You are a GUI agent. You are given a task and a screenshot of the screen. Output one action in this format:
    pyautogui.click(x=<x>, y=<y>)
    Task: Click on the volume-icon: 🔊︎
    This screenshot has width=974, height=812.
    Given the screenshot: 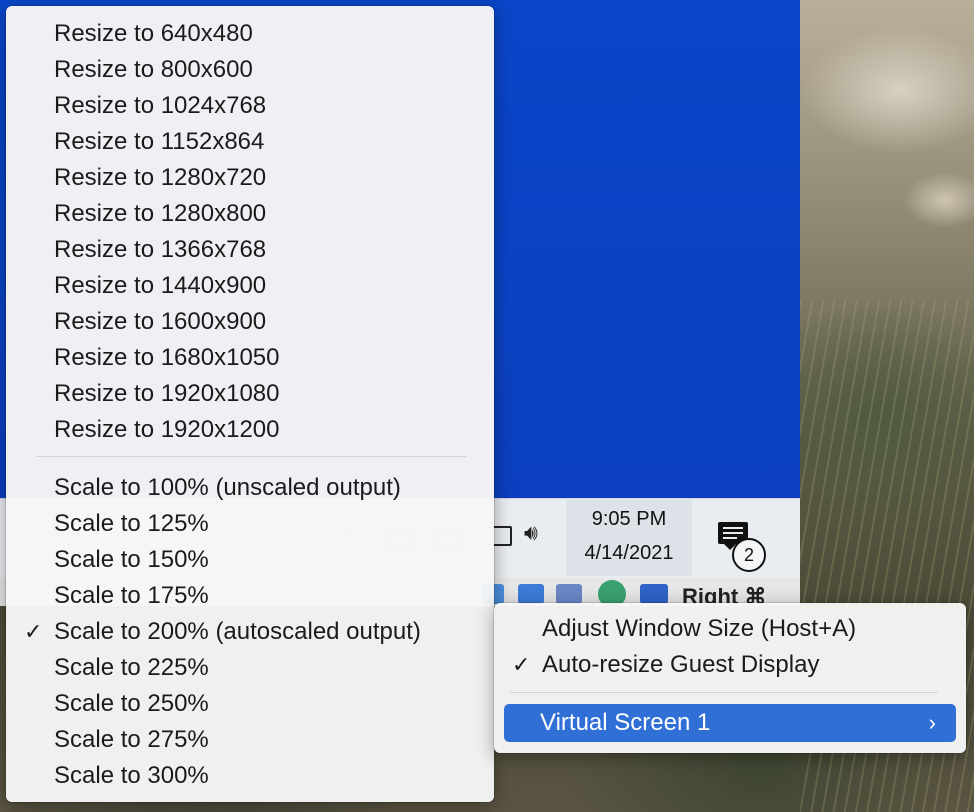 What is the action you would take?
    pyautogui.click(x=531, y=533)
    